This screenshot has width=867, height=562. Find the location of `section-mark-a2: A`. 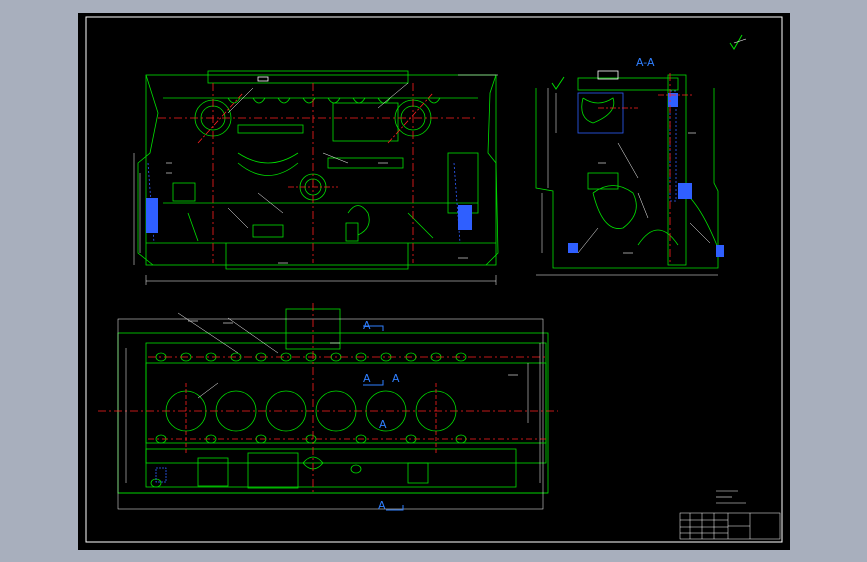

section-mark-a2: A is located at coordinates (367, 378).